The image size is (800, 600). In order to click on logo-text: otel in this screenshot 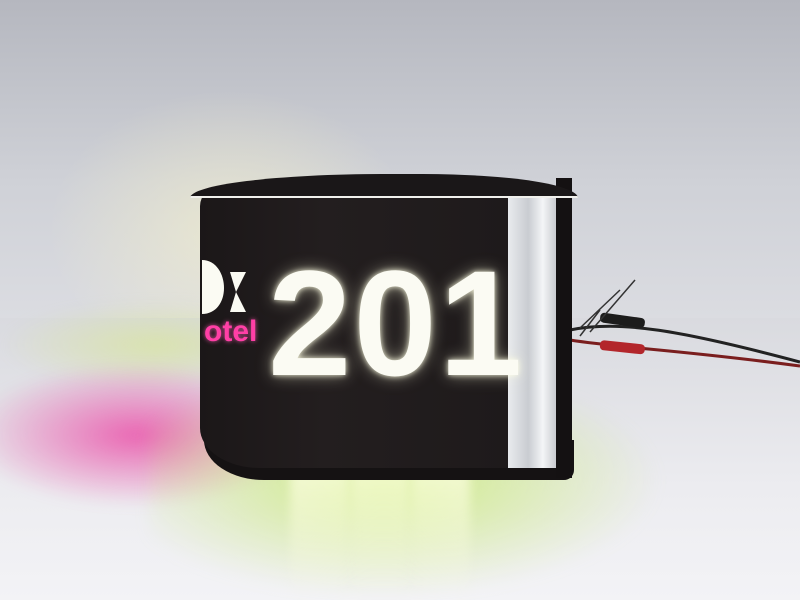, I will do `click(231, 331)`.